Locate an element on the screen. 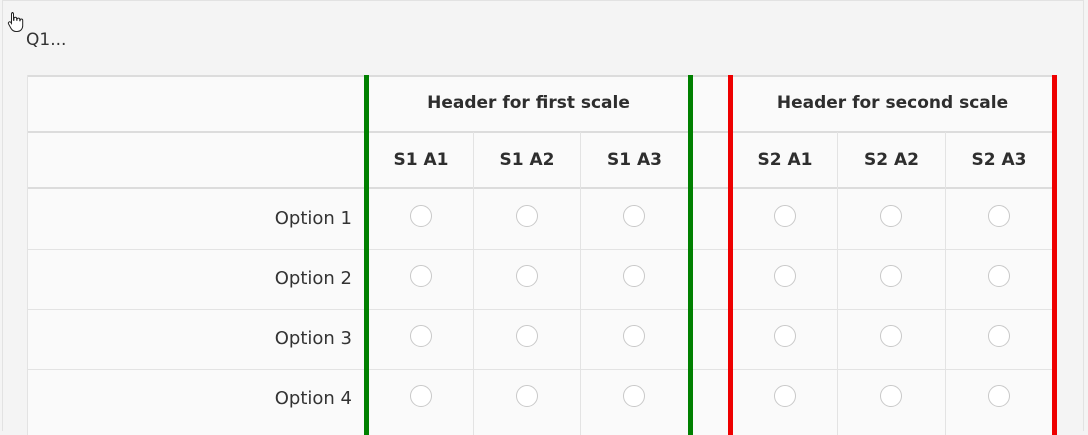  radio-option1-s2-a2 is located at coordinates (891, 216).